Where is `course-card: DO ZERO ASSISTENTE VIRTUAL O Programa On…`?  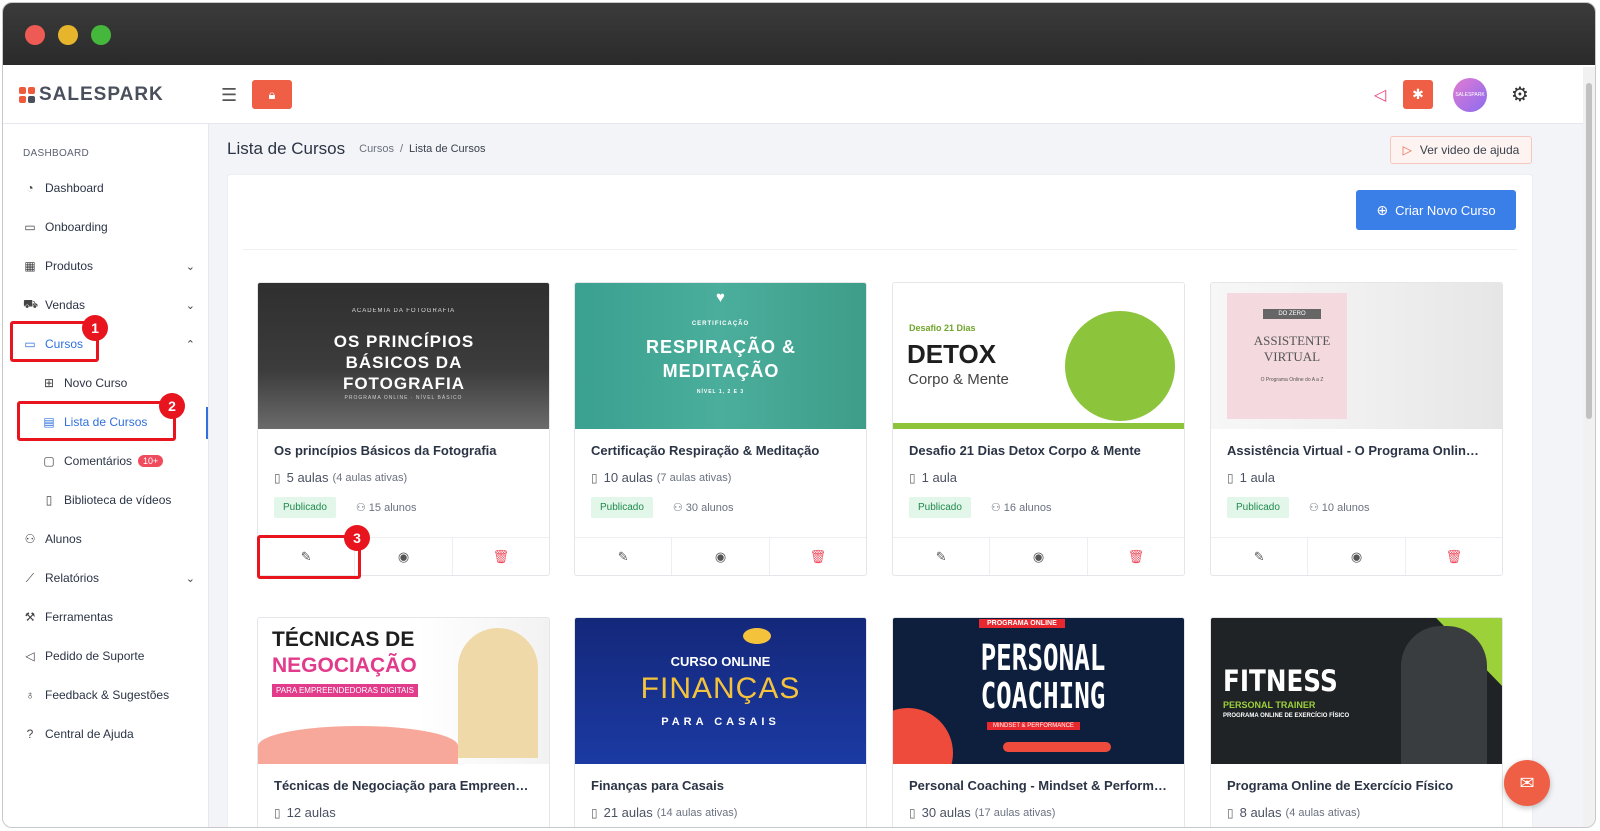
course-card: DO ZERO ASSISTENTE VIRTUAL O Programa On… is located at coordinates (1356, 429).